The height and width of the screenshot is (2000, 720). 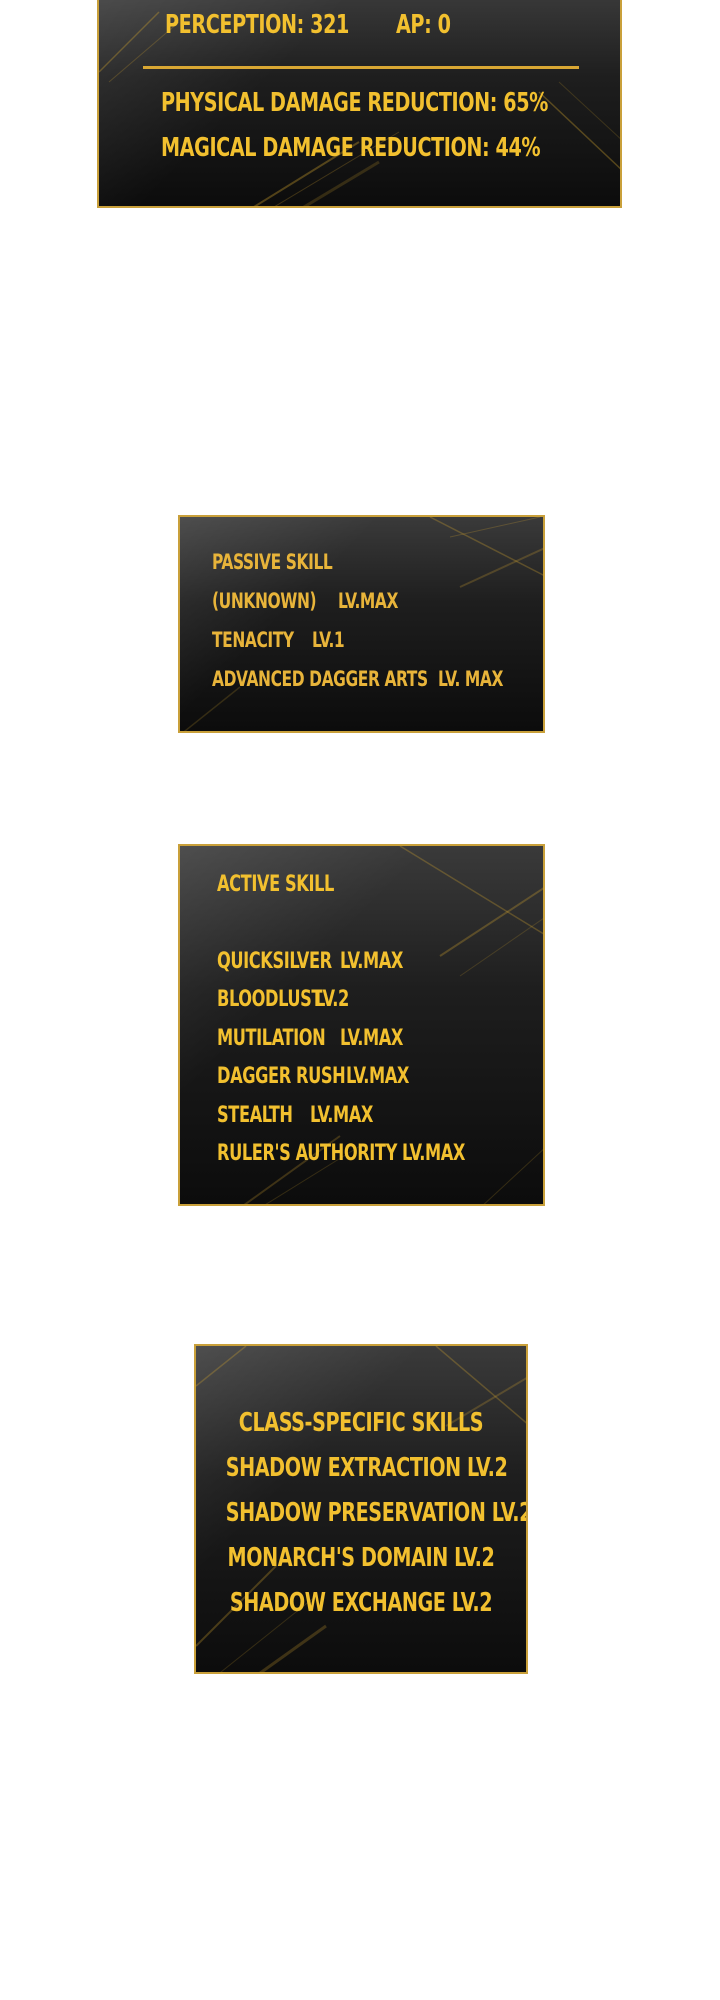 What do you see at coordinates (255, 1115) in the screenshot?
I see `active-skill-name: STEALTH` at bounding box center [255, 1115].